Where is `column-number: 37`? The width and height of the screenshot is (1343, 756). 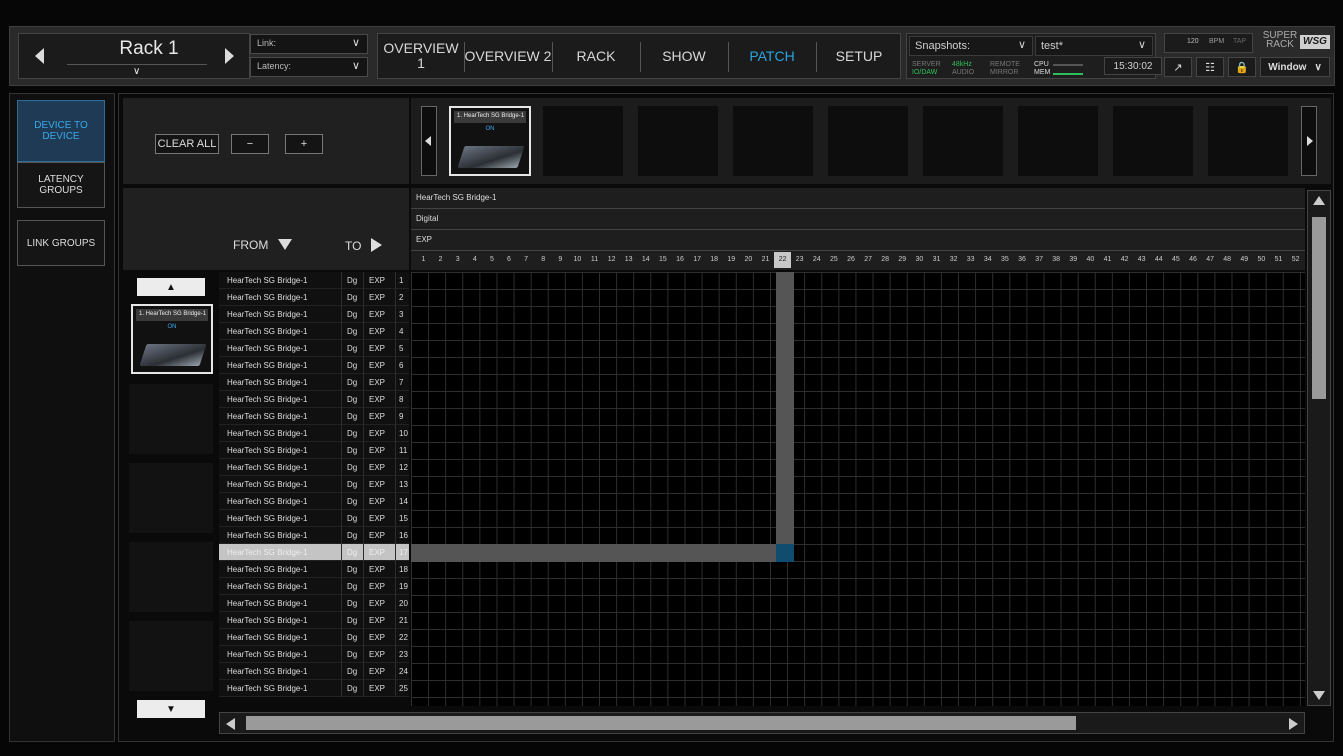 column-number: 37 is located at coordinates (1039, 260).